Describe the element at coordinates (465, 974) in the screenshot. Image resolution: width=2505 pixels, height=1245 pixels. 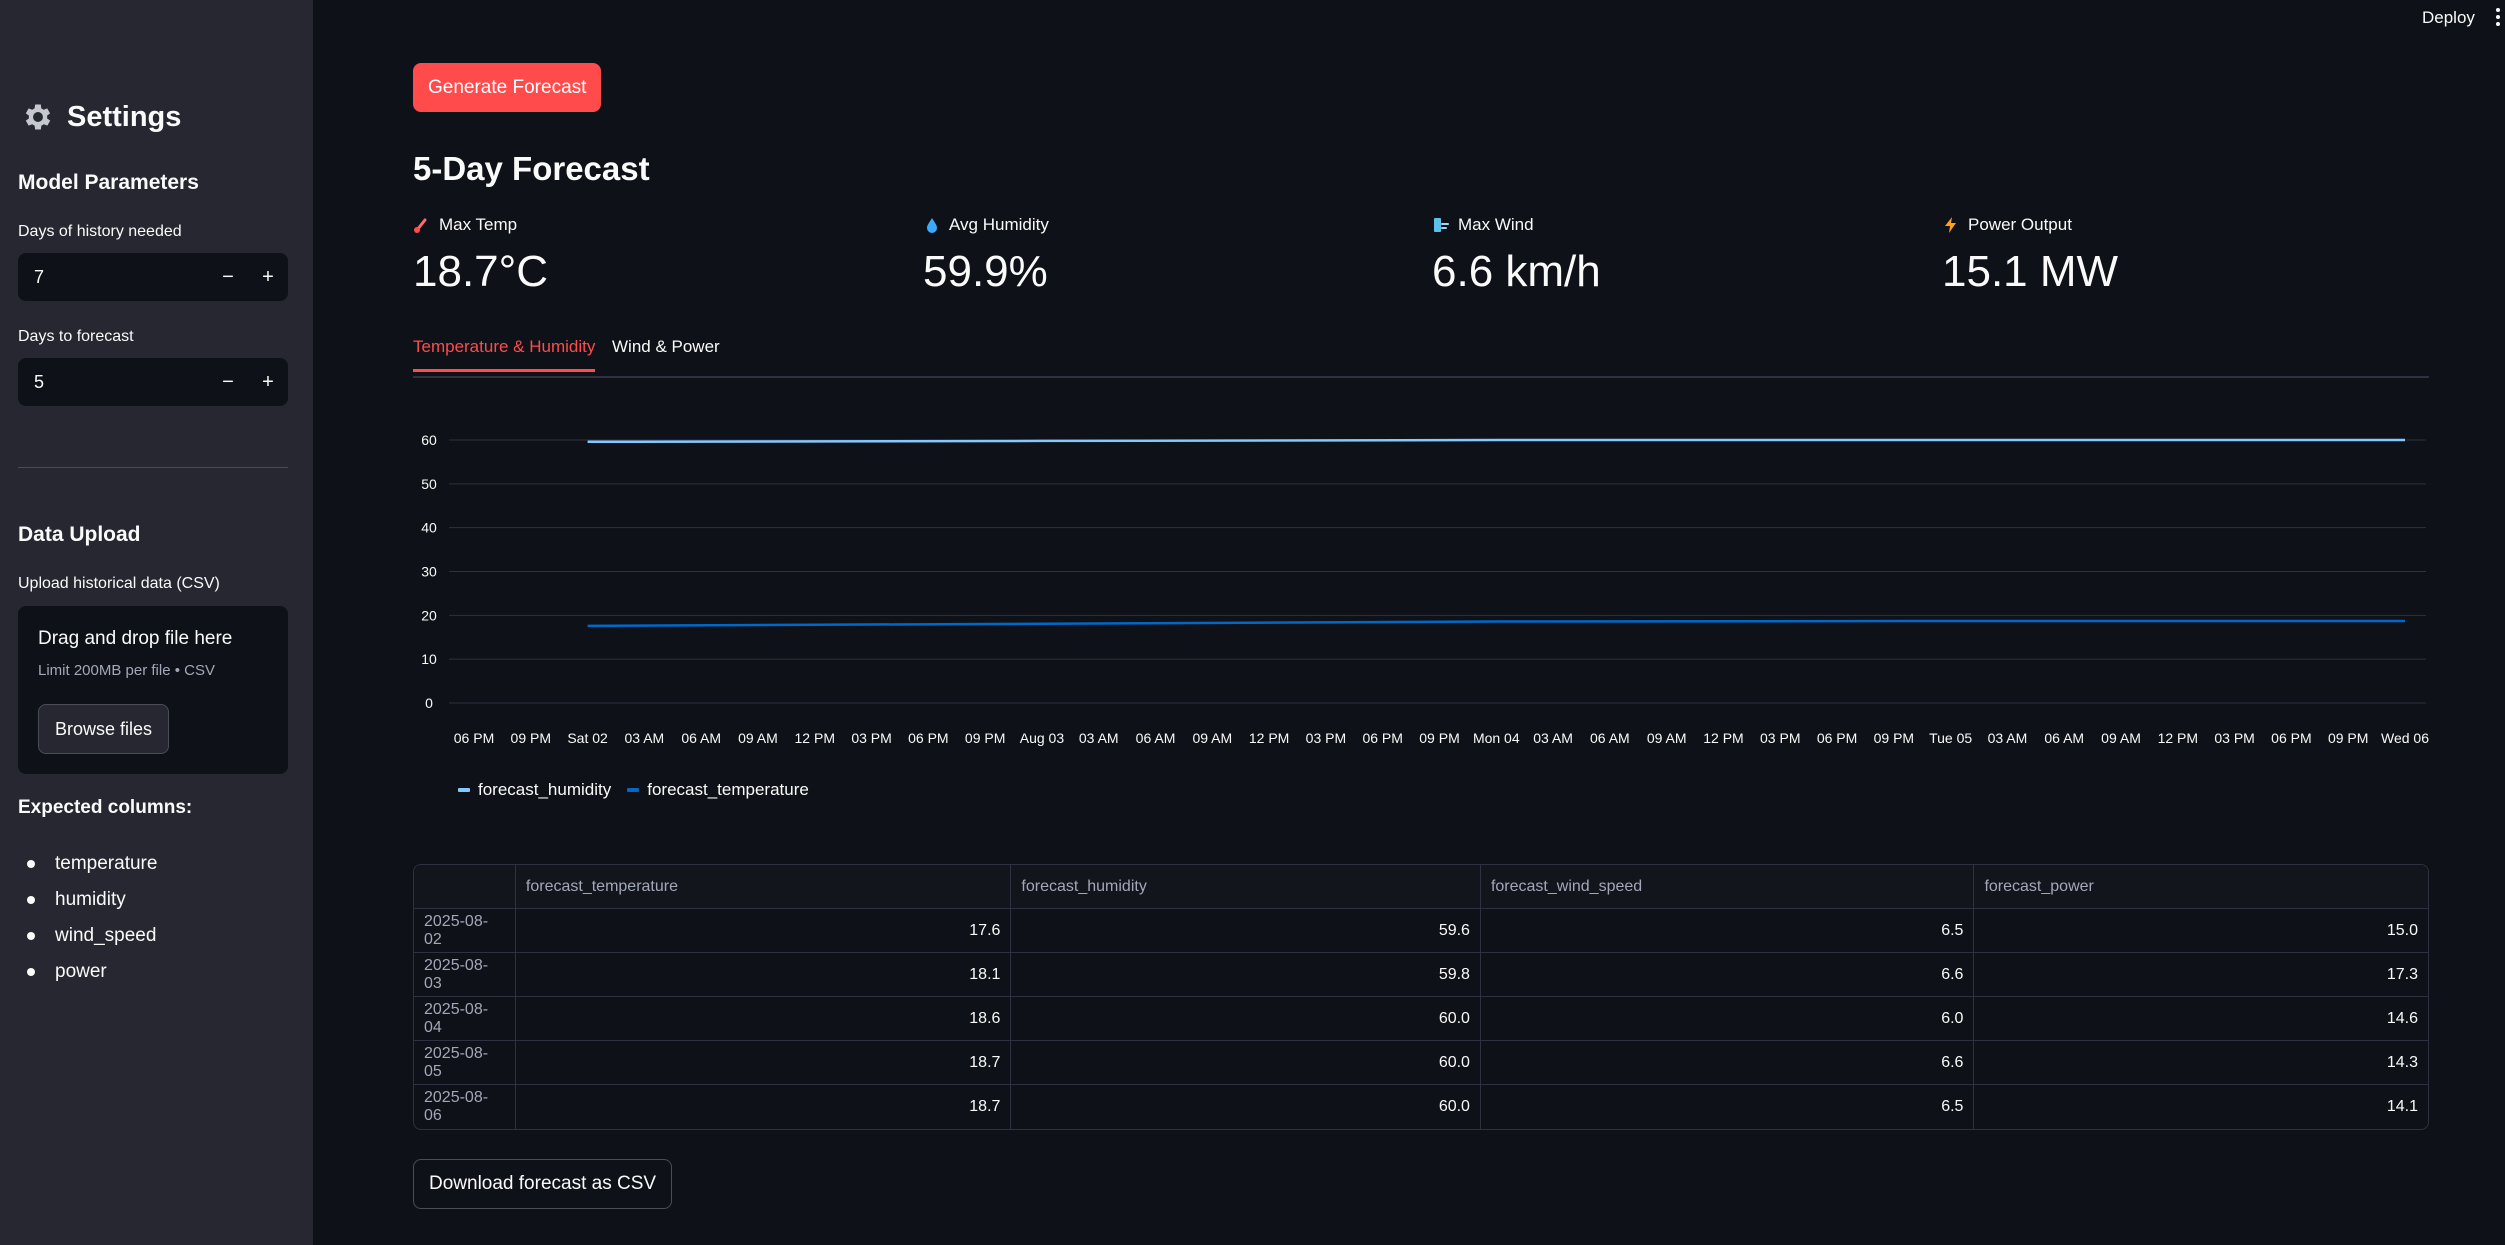
I see `table-index-cell: 2025-08-03` at that location.